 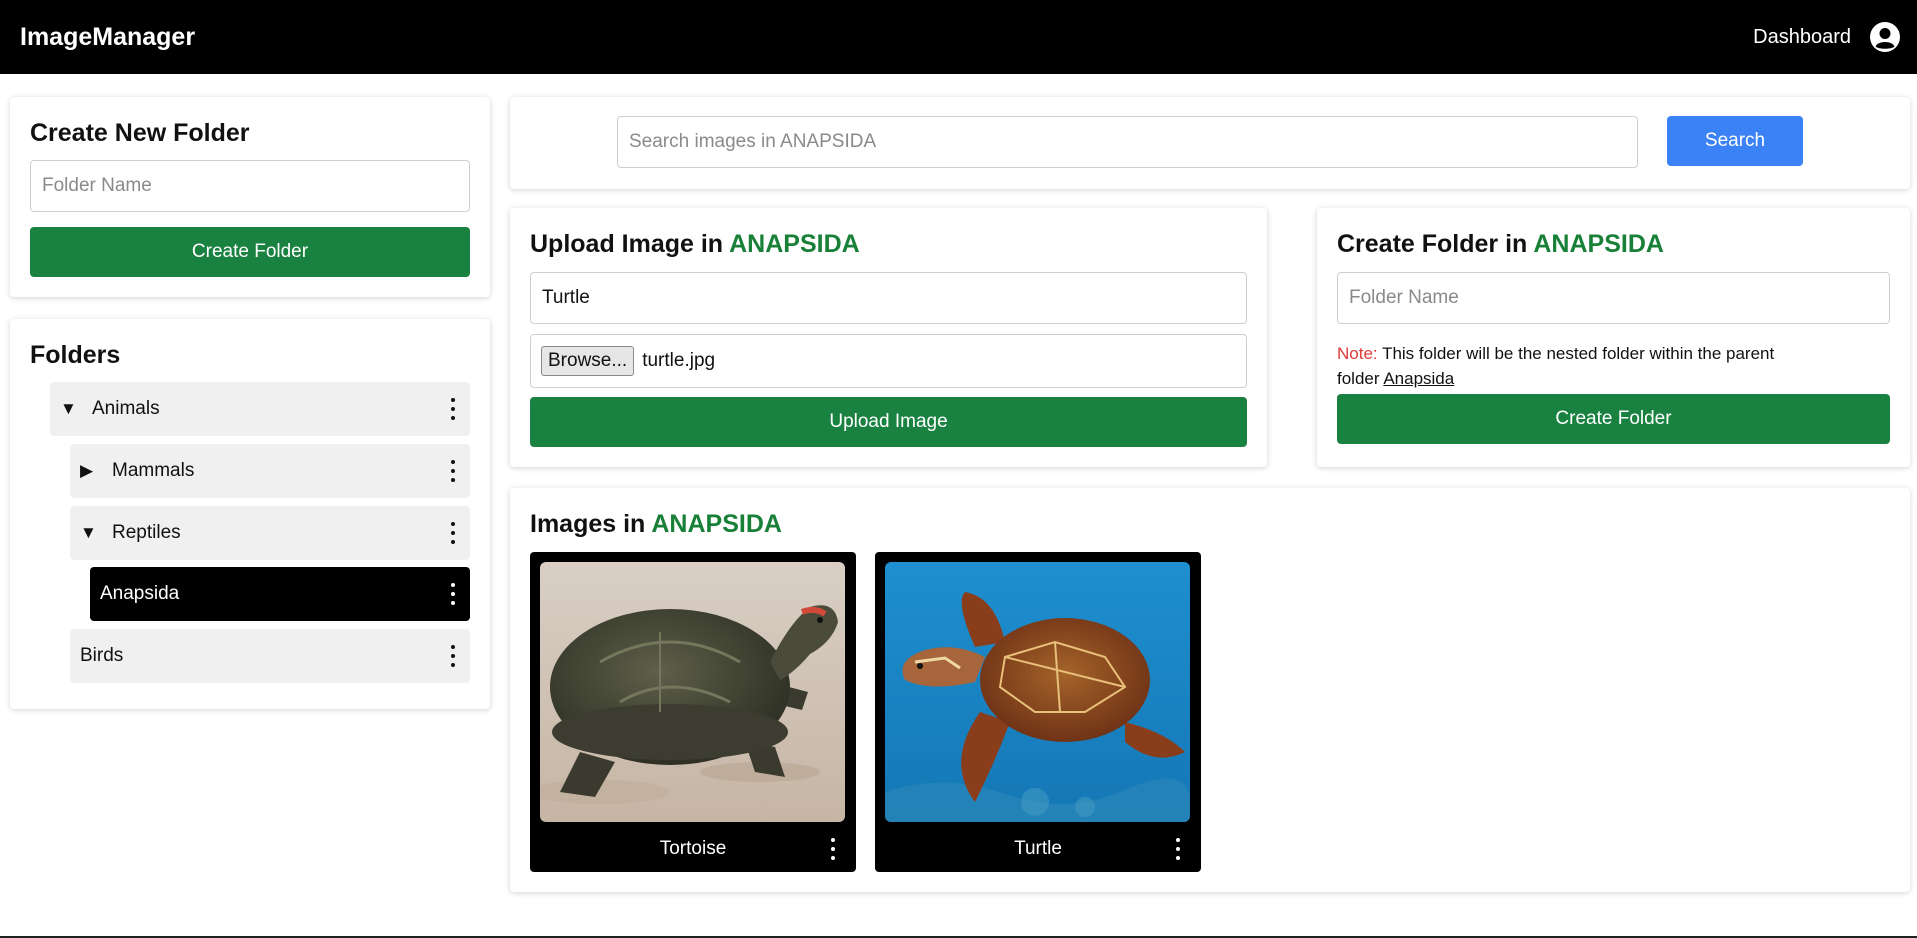 What do you see at coordinates (888, 422) in the screenshot?
I see `upload-image-button: Upload Image` at bounding box center [888, 422].